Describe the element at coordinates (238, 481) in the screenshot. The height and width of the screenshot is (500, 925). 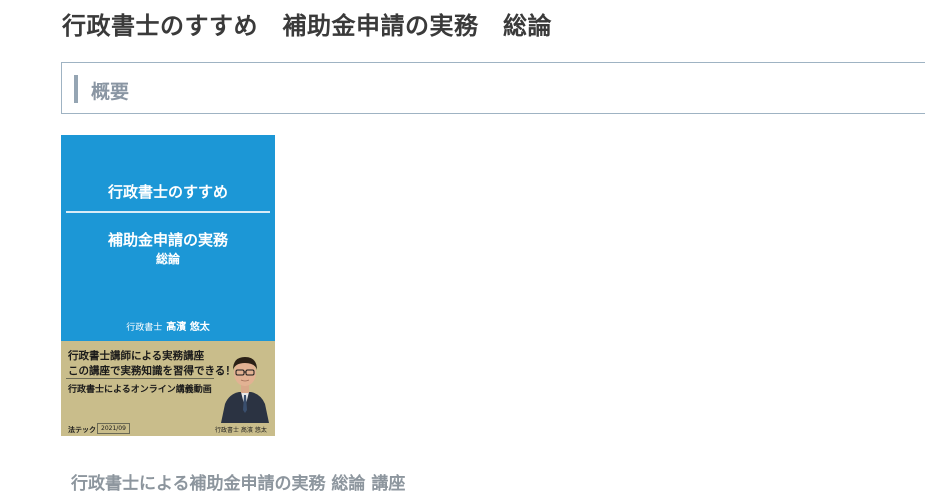
I see `course-title-link: 行政書士による補助金申請の実務 総論 講座` at that location.